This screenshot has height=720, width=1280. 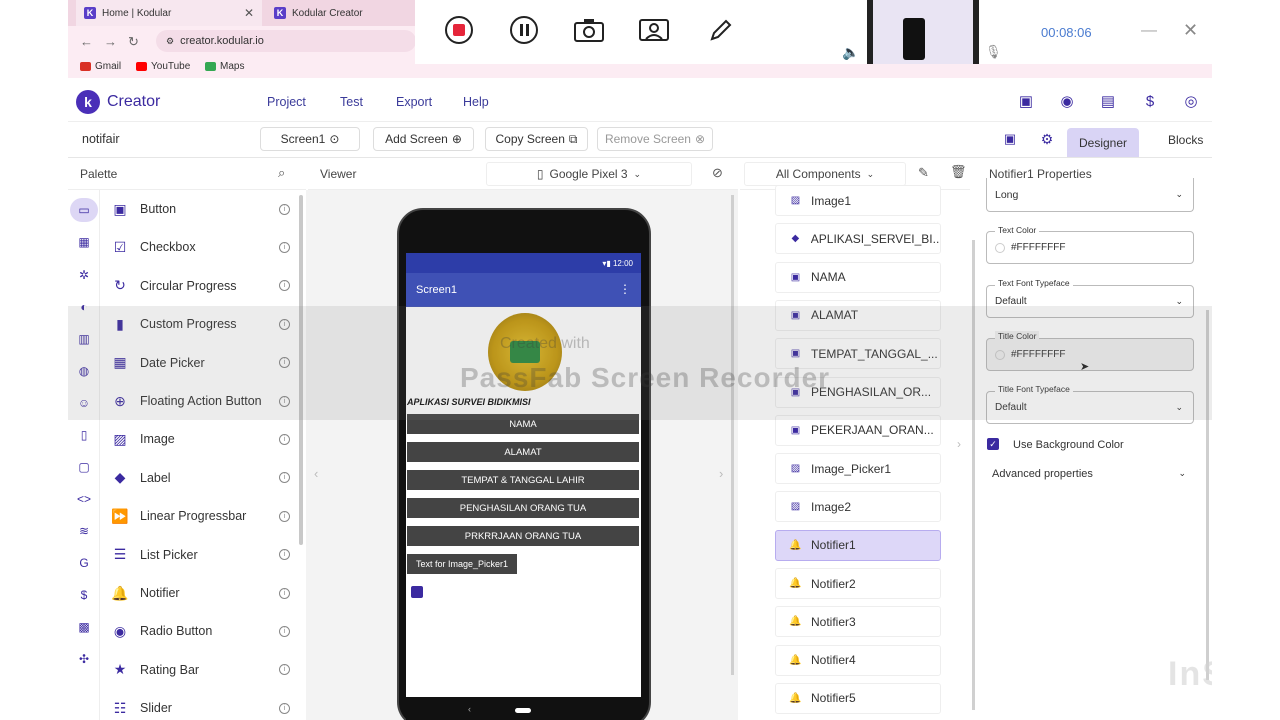 I want to click on chevron-left-icon: ‹, so click(x=316, y=473).